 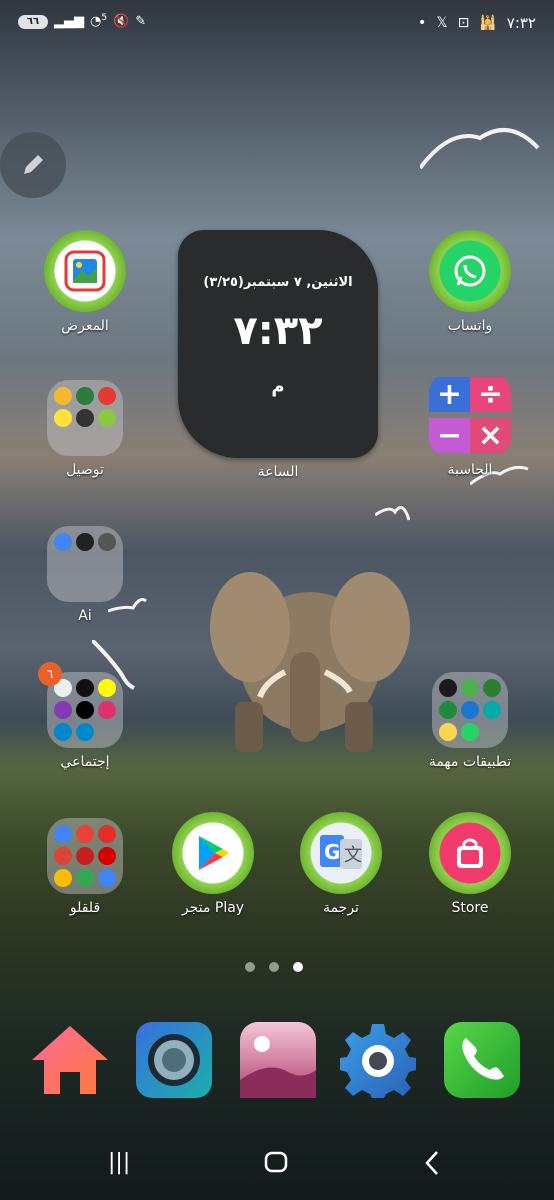 I want to click on camera-icon, so click(x=174, y=1060).